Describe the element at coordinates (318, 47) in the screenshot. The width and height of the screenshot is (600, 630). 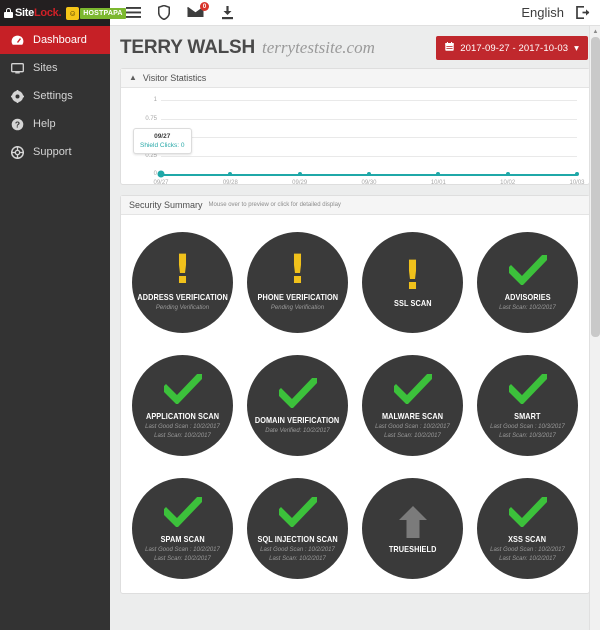
I see `page-domain: terrytestsite.com` at that location.